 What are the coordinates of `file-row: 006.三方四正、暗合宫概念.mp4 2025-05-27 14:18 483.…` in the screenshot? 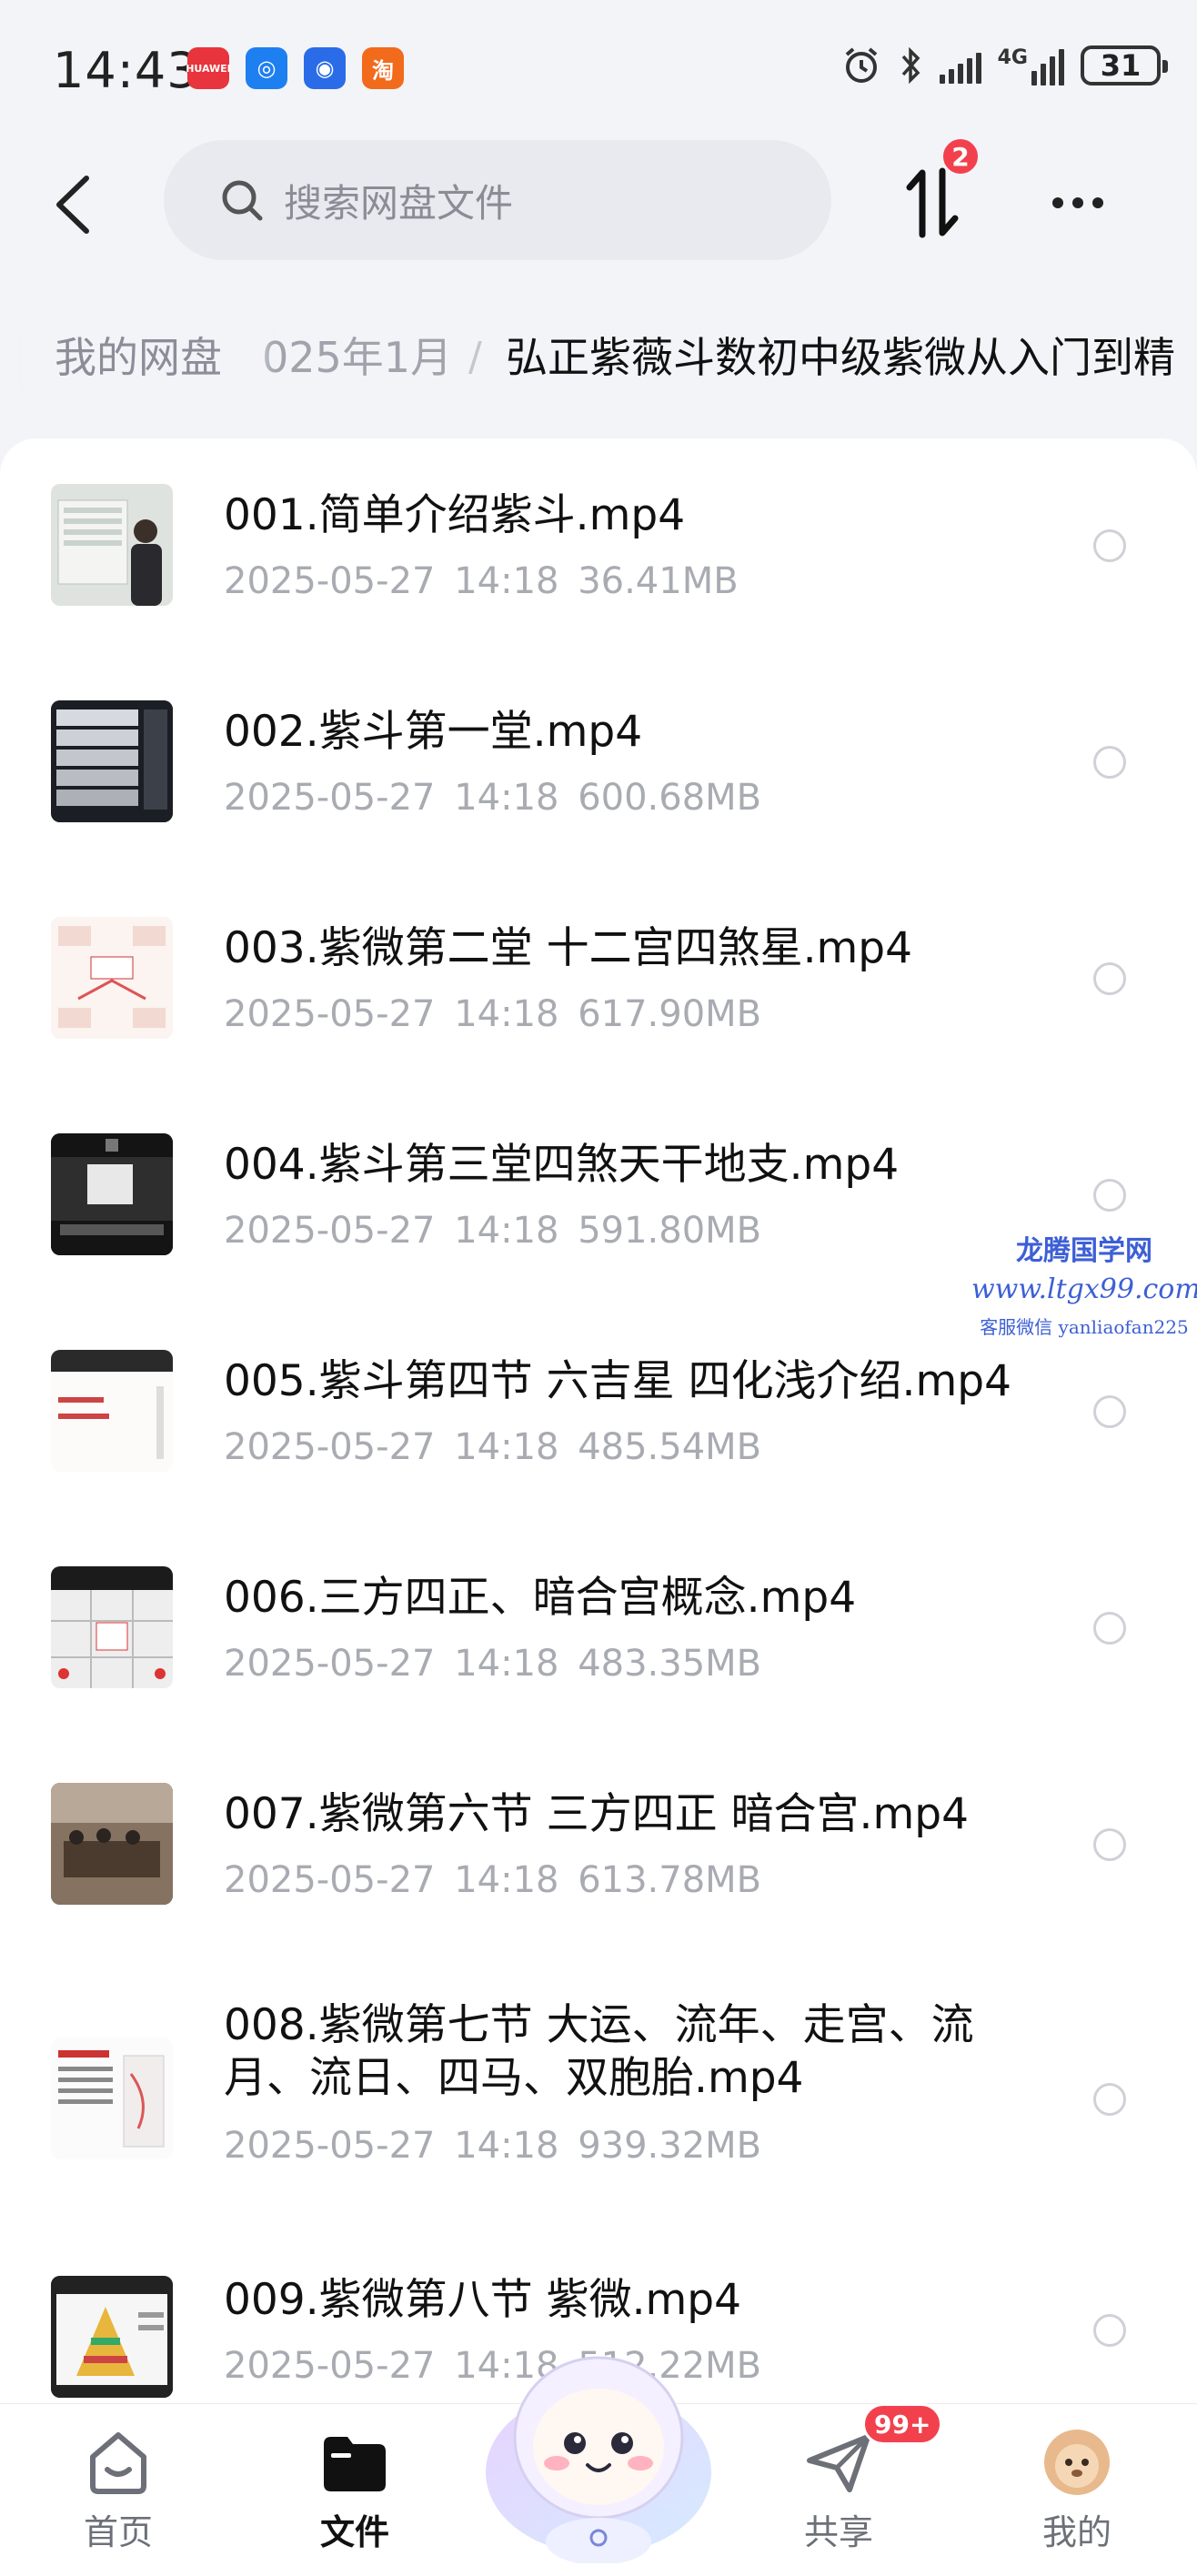 It's located at (598, 1629).